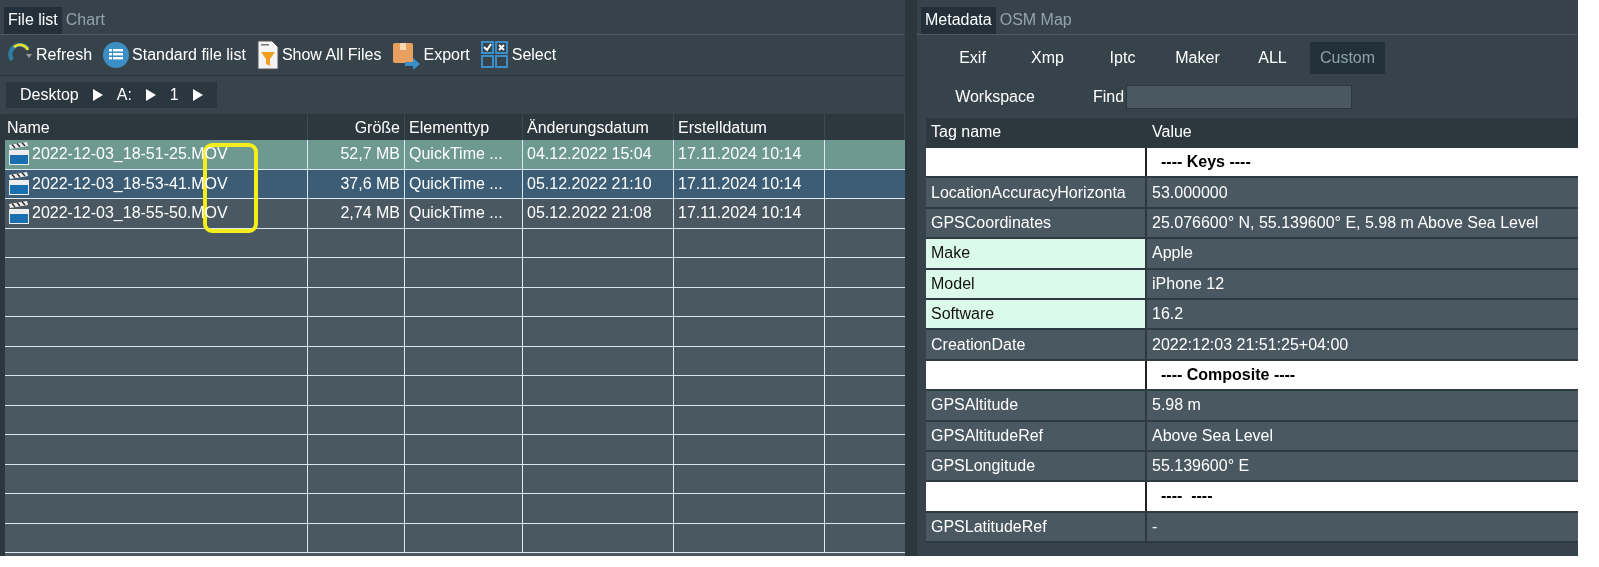 This screenshot has width=1599, height=567. I want to click on section-heading: ---- Keys ----, so click(1206, 162).